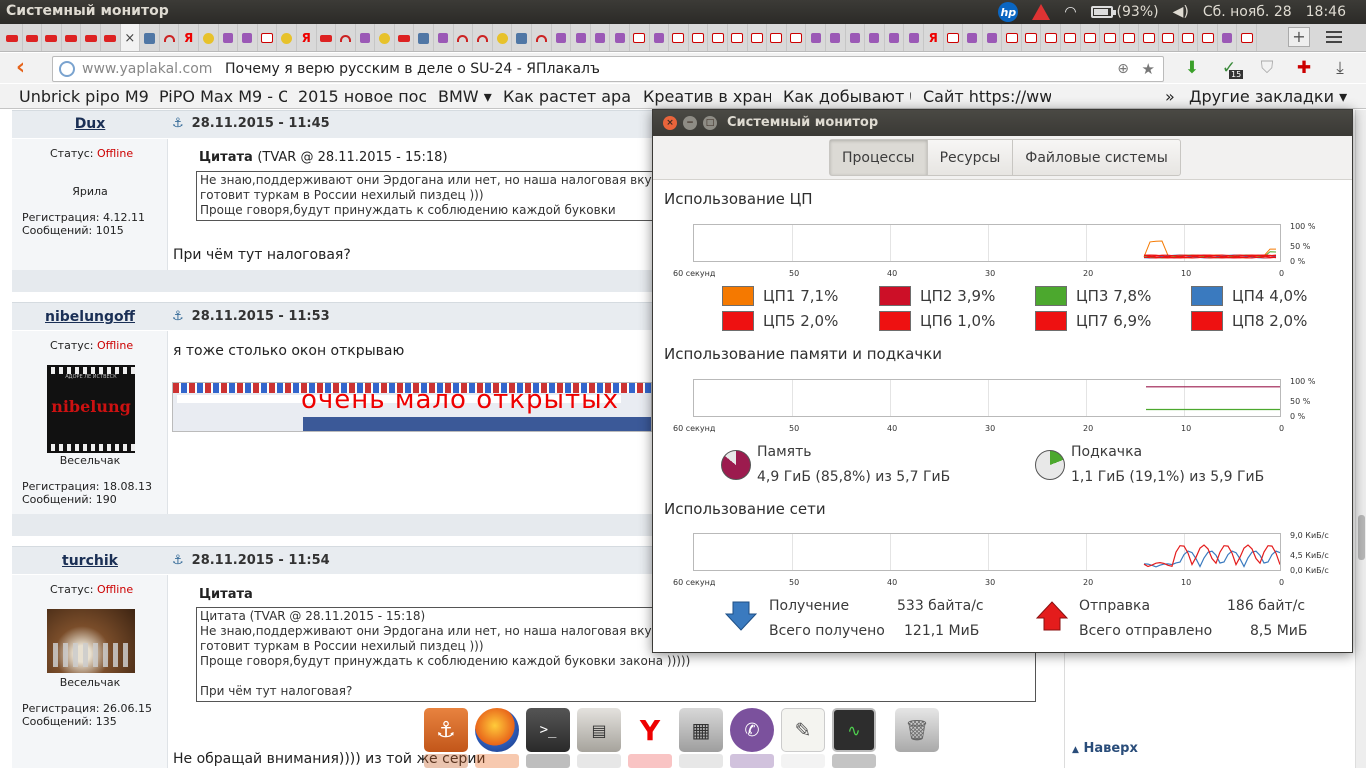 This screenshot has width=1366, height=768. I want to click on minimize-icon: −, so click(690, 123).